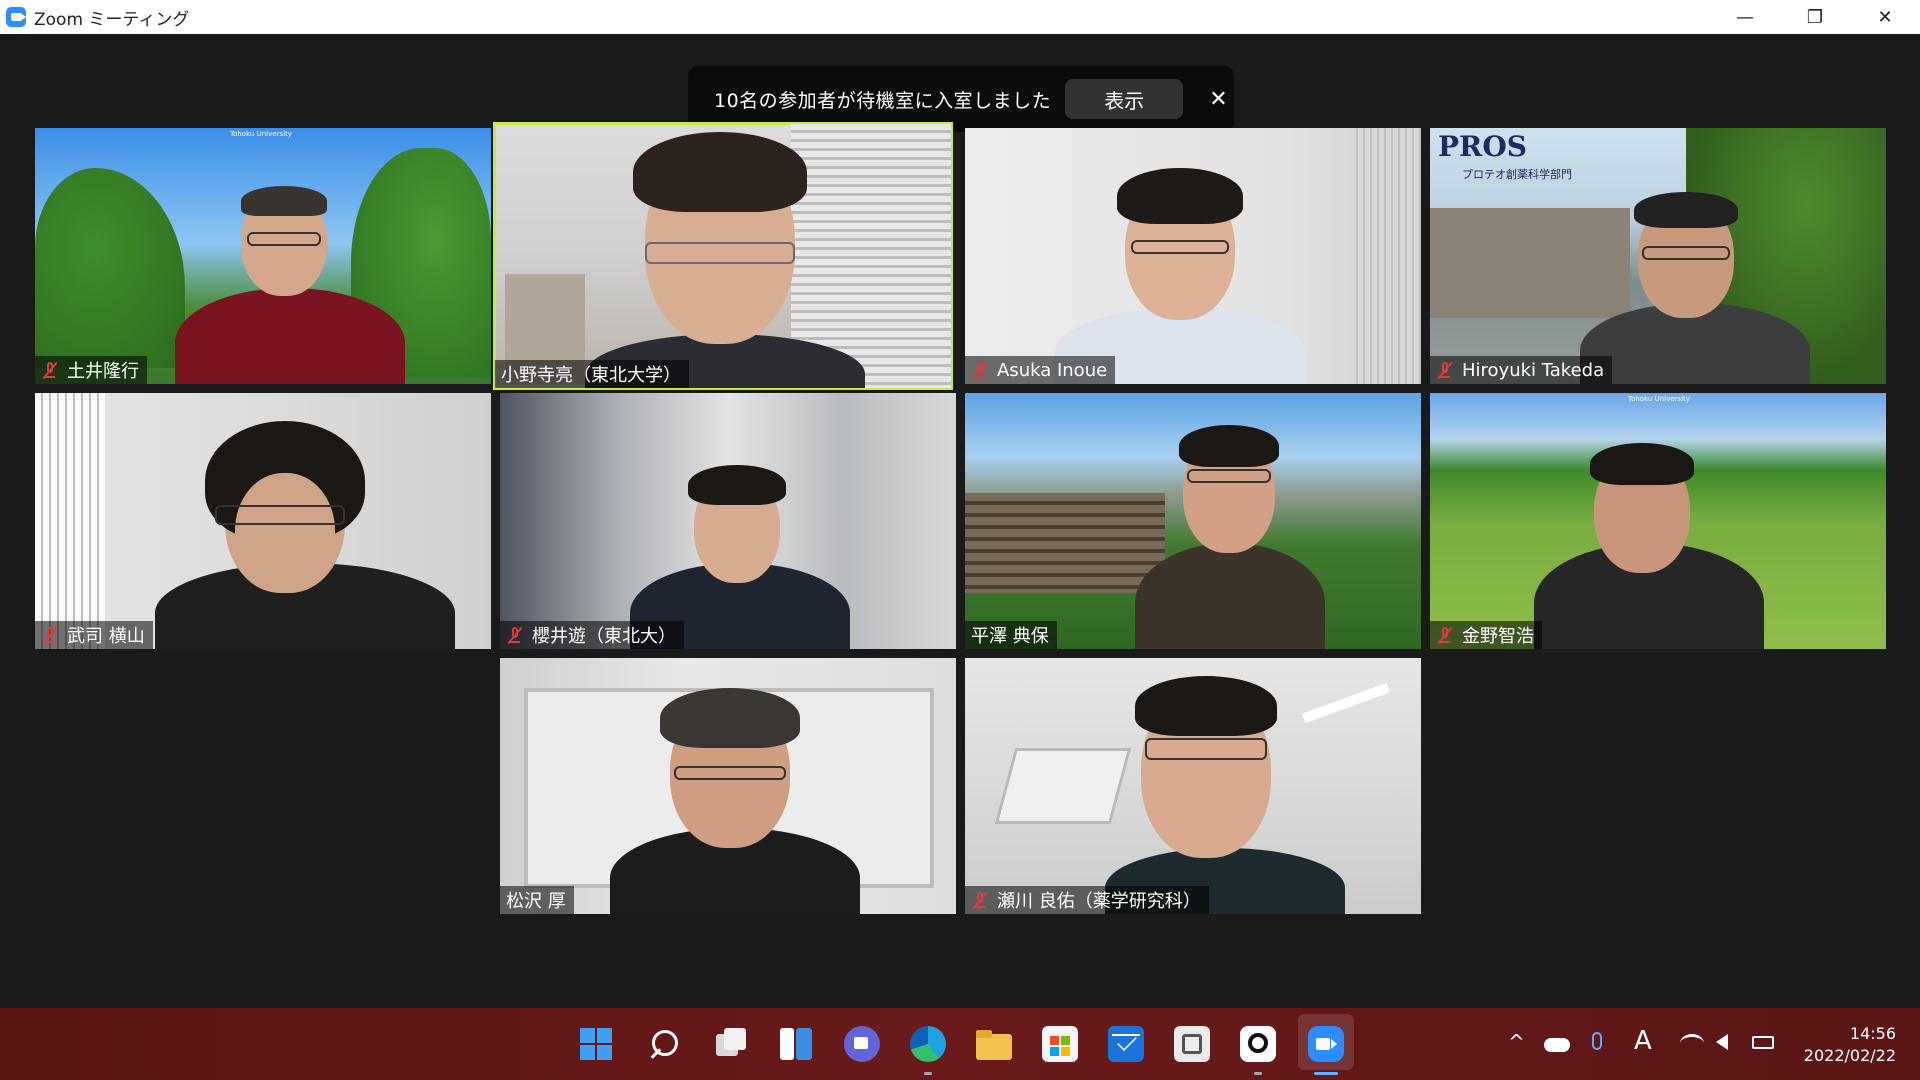 This screenshot has width=1920, height=1080. Describe the element at coordinates (1482, 146) in the screenshot. I see `pros-logo: PROS` at that location.